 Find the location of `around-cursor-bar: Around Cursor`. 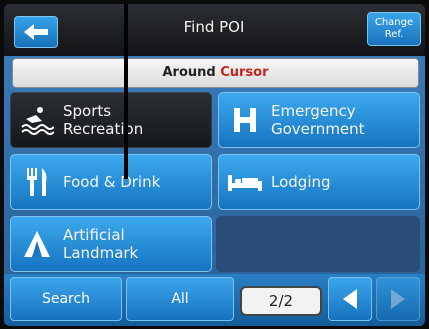

around-cursor-bar: Around Cursor is located at coordinates (215, 73).